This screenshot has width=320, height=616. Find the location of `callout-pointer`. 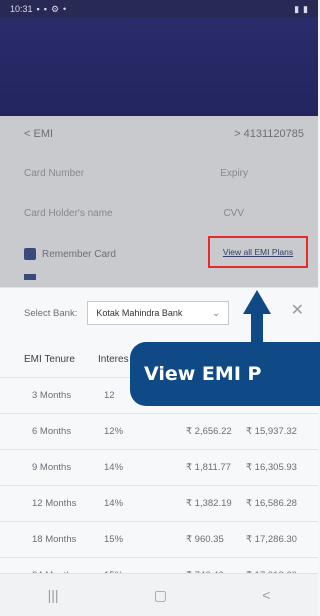

callout-pointer is located at coordinates (257, 318).